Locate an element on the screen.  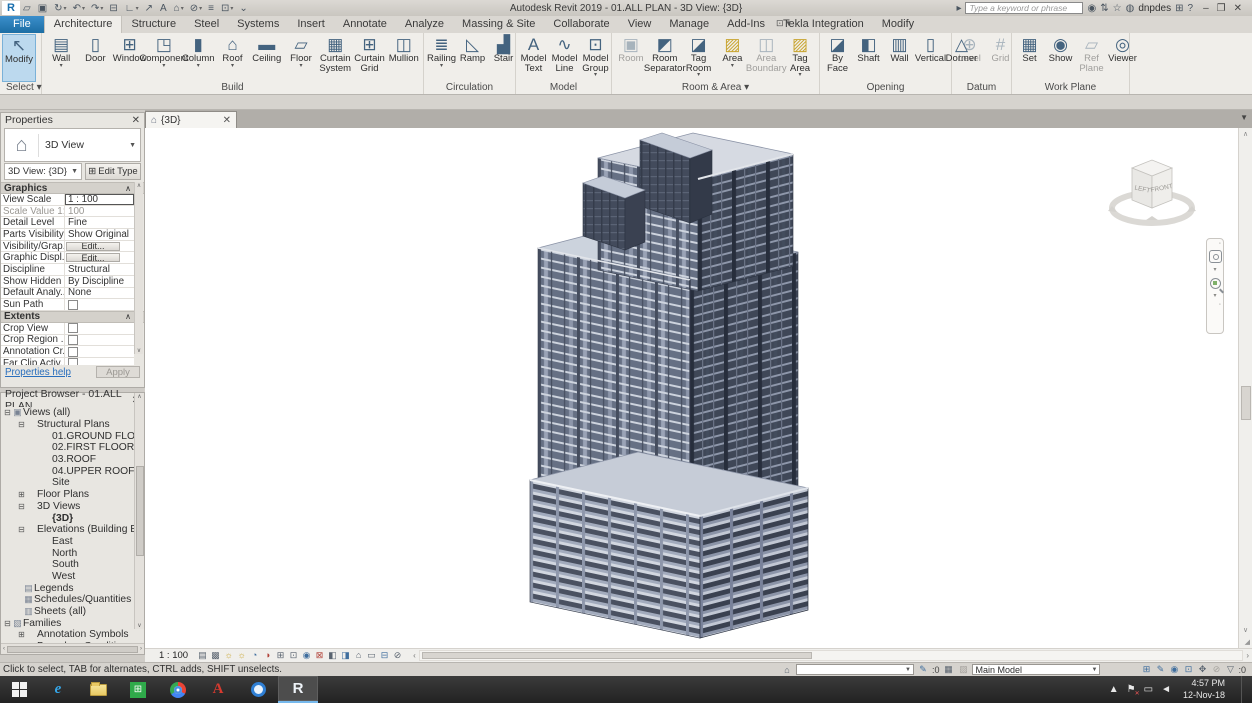
taskbar-revit: R is located at coordinates (298, 689).